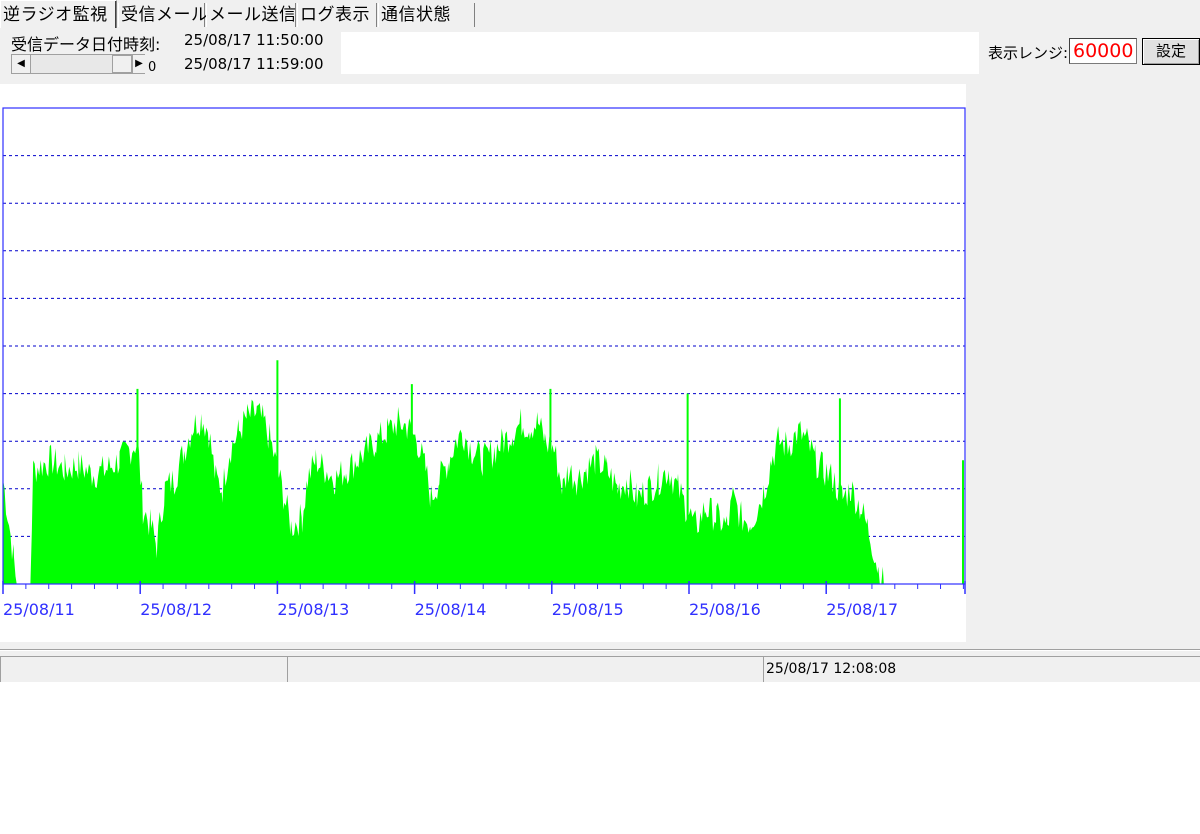 The width and height of the screenshot is (1200, 834). What do you see at coordinates (862, 609) in the screenshot?
I see `x-tick-label: 25/08/17` at bounding box center [862, 609].